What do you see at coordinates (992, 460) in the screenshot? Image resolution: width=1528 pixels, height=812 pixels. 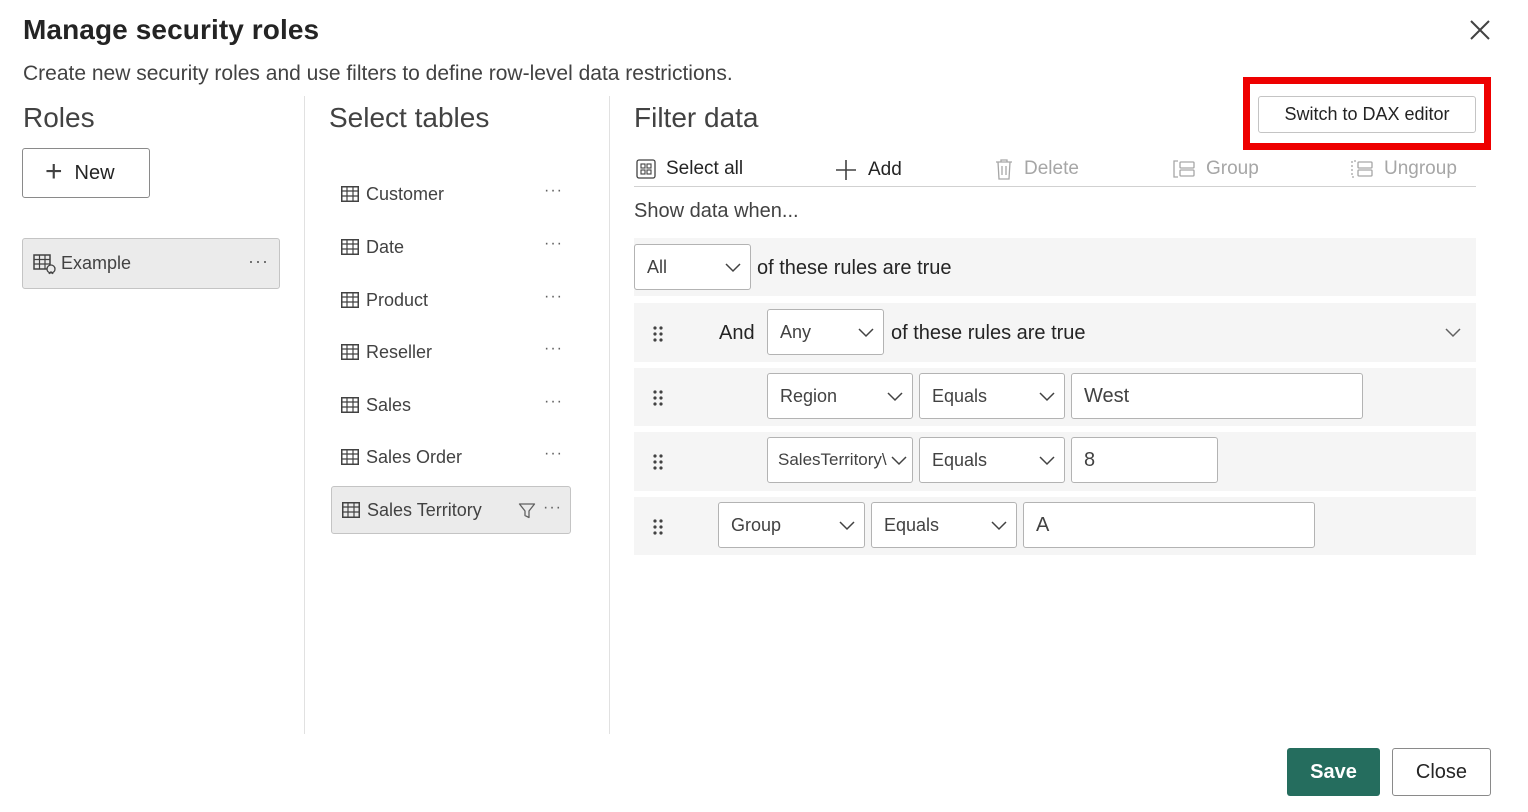 I see `operator-dropdown-salesterritory: Equals` at bounding box center [992, 460].